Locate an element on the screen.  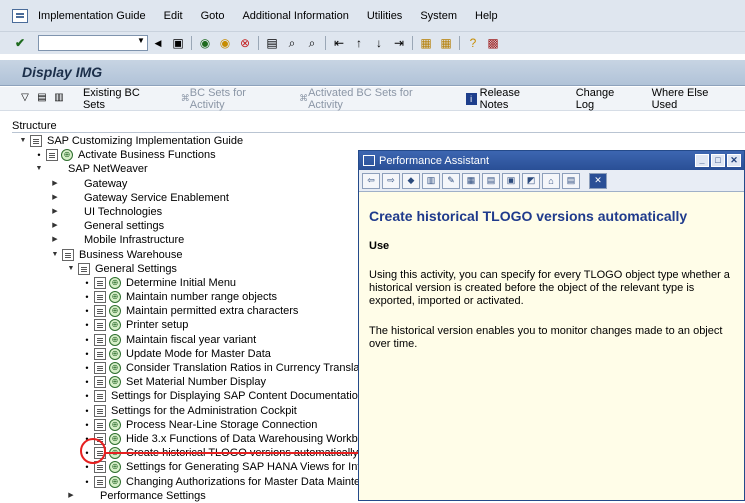
close-icon: ✕ is located at coordinates (734, 160).